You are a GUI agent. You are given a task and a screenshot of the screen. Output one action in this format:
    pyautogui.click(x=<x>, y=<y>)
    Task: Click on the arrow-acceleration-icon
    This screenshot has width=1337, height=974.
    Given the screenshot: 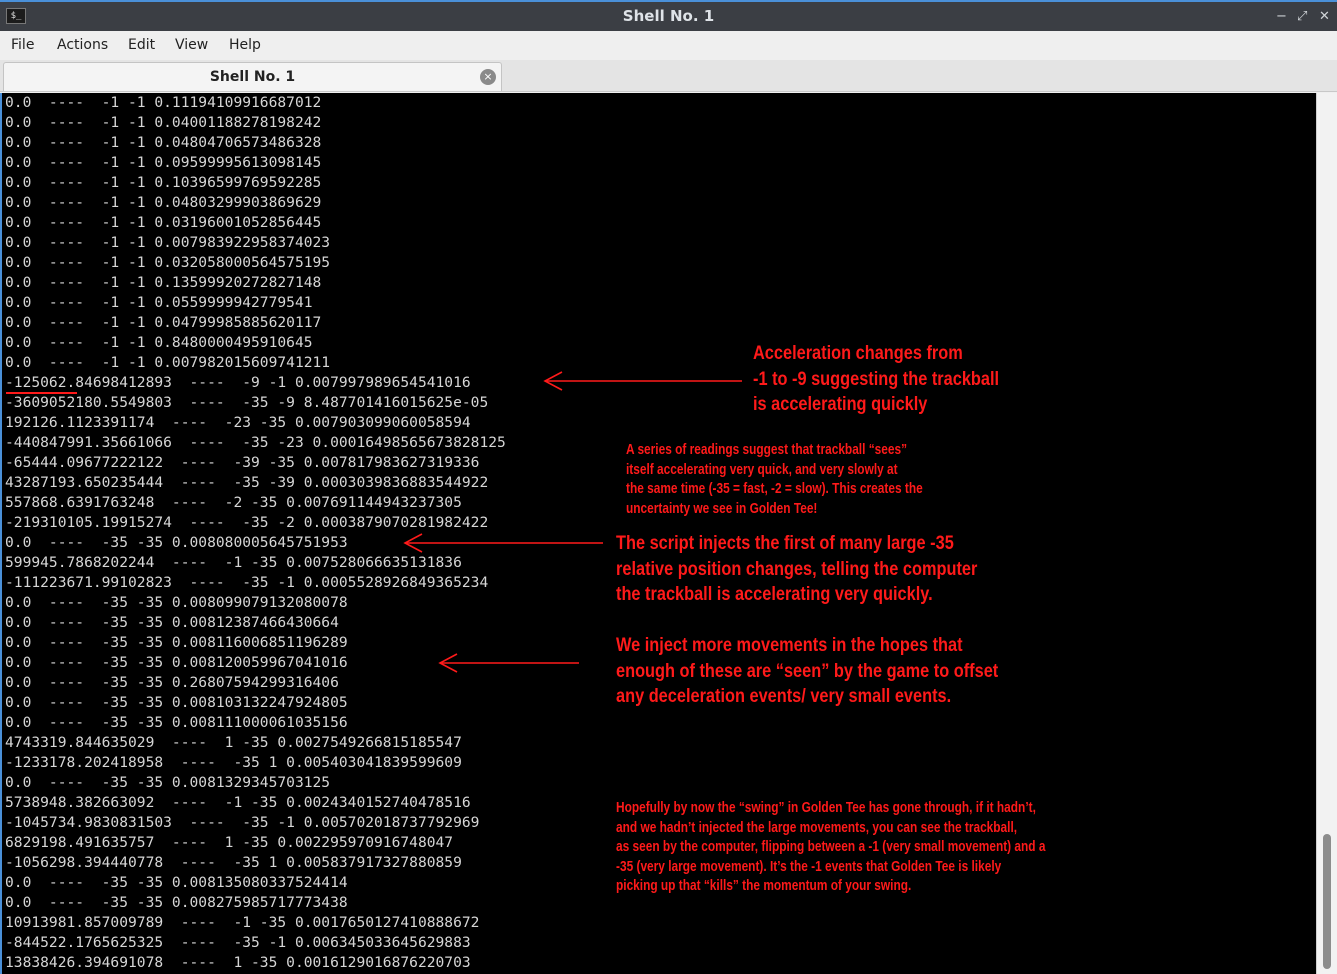 What is the action you would take?
    pyautogui.click(x=642, y=381)
    